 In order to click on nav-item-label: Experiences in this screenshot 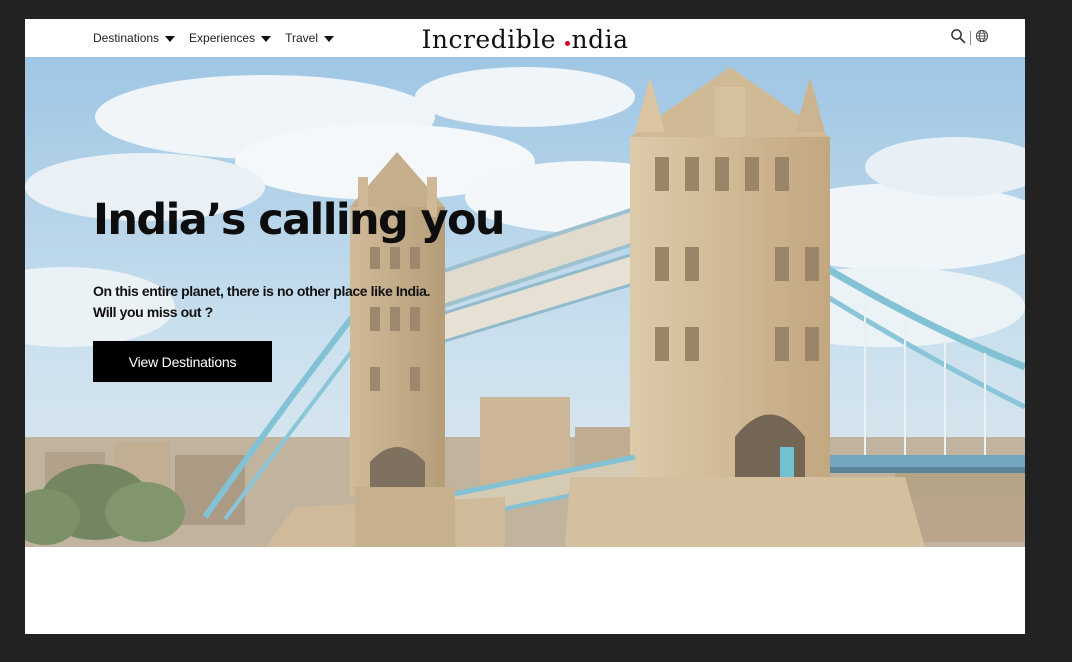, I will do `click(222, 38)`.